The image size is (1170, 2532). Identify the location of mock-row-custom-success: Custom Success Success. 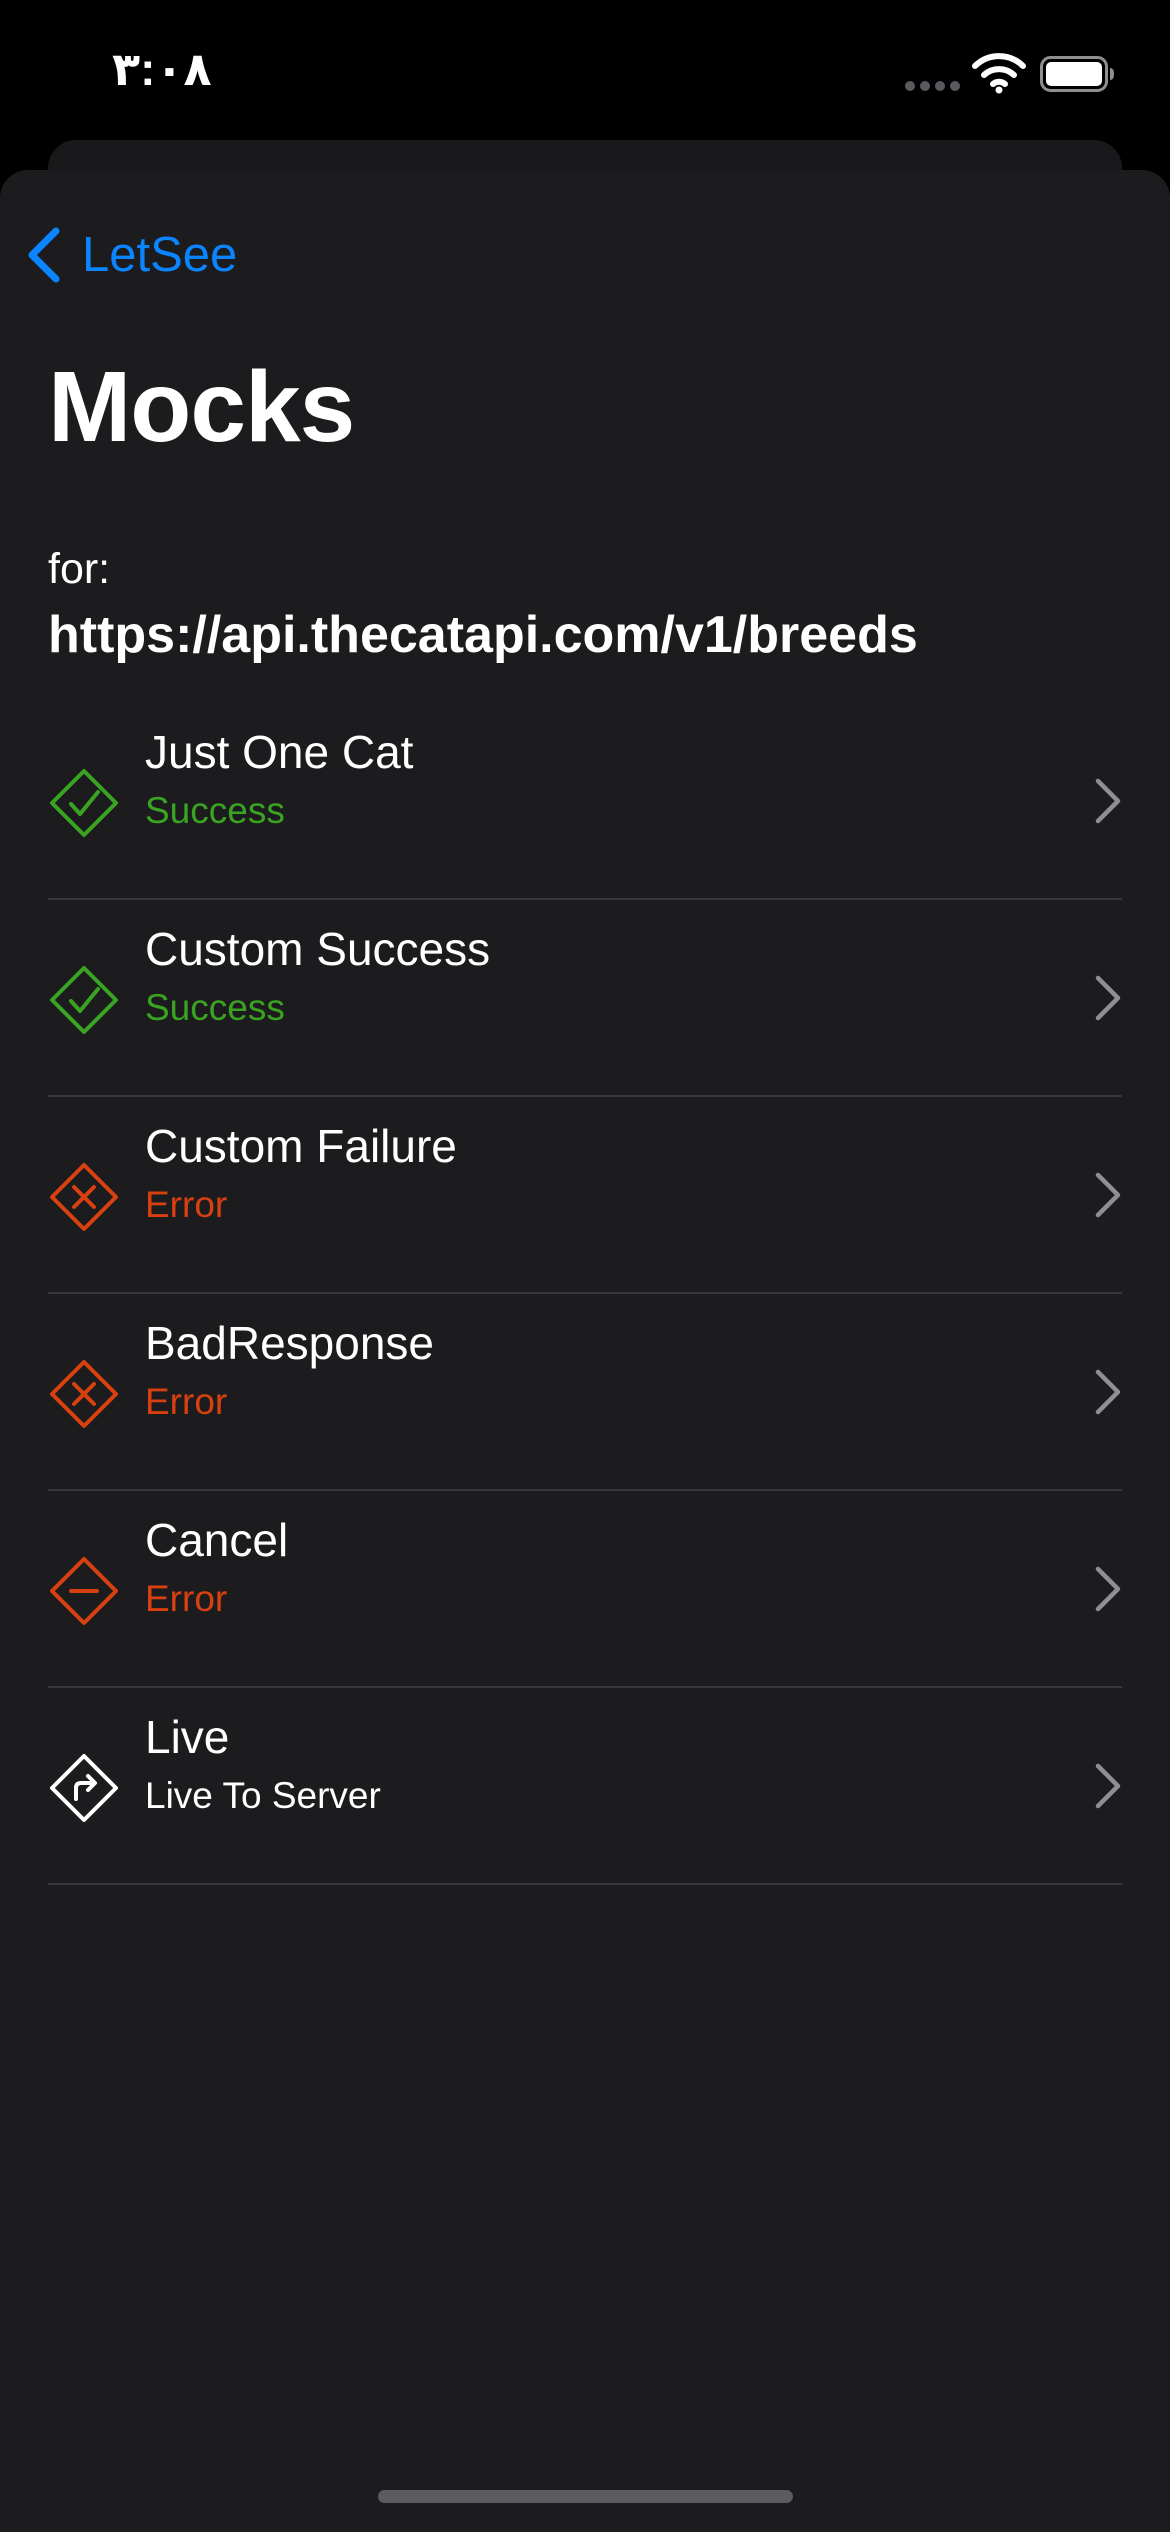
(585, 998).